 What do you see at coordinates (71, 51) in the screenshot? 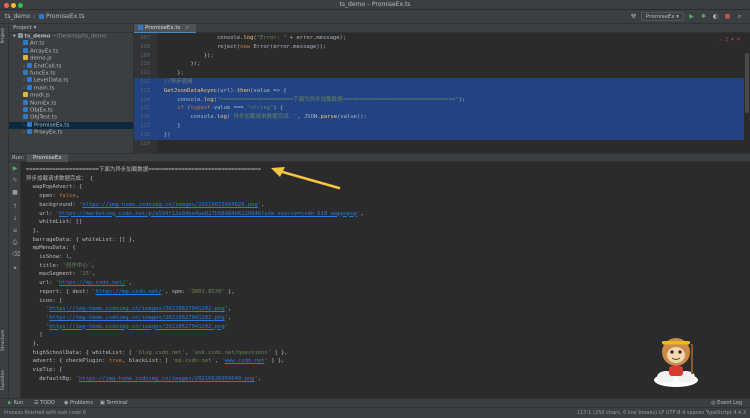
I see `project-file-item: ArrayEx.ts` at bounding box center [71, 51].